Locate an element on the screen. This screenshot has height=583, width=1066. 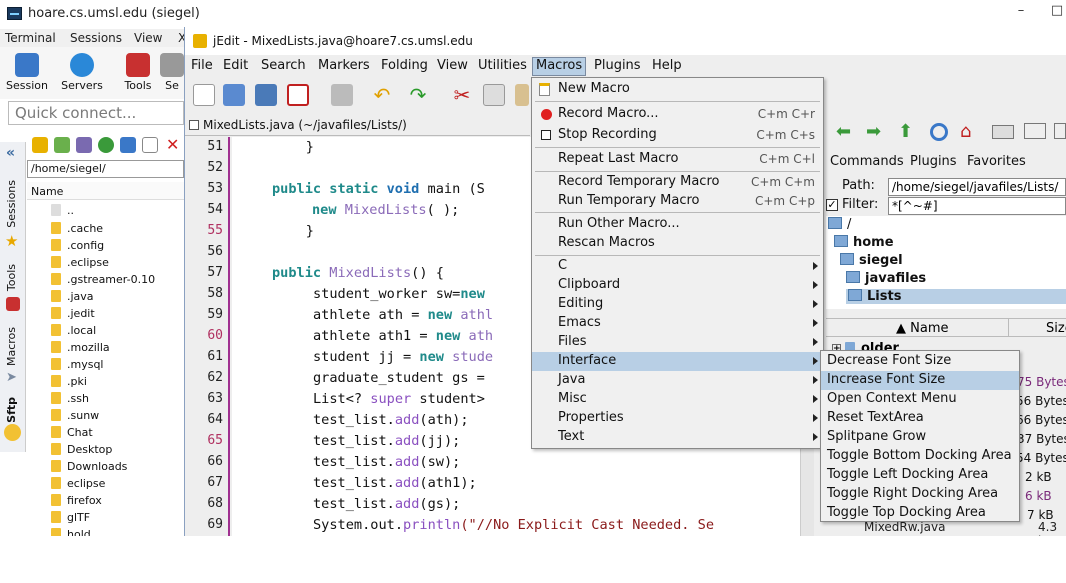
new-folder-icon is located at coordinates (128, 145).